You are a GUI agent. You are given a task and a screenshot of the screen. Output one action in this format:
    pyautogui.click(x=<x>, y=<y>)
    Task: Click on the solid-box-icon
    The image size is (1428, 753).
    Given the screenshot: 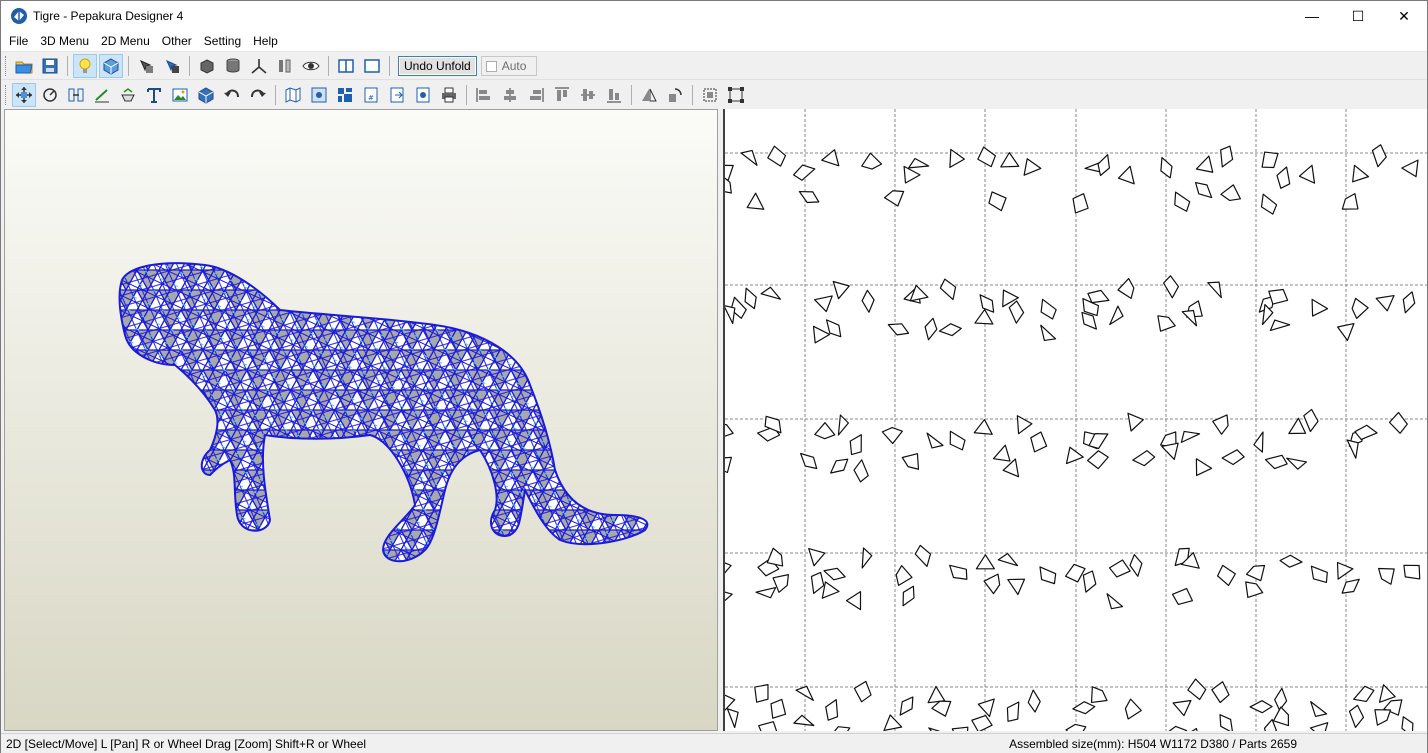 What is the action you would take?
    pyautogui.click(x=207, y=66)
    